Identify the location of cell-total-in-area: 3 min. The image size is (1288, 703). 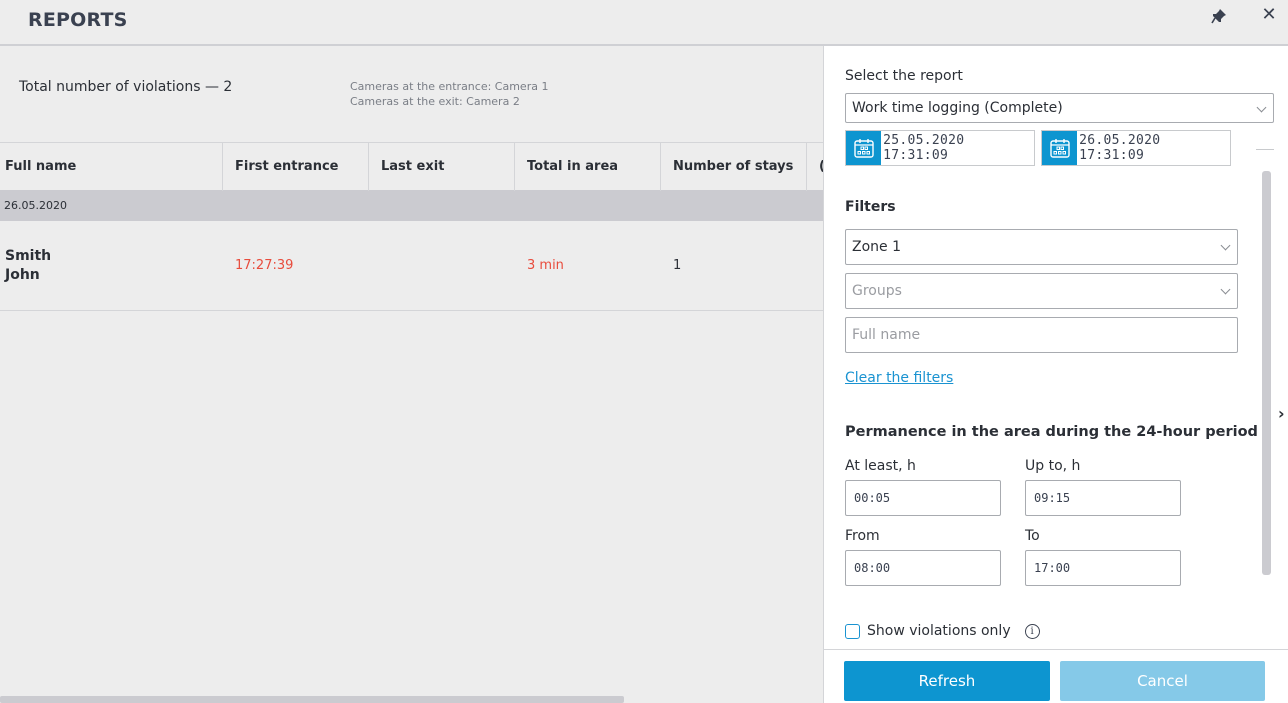
(545, 265).